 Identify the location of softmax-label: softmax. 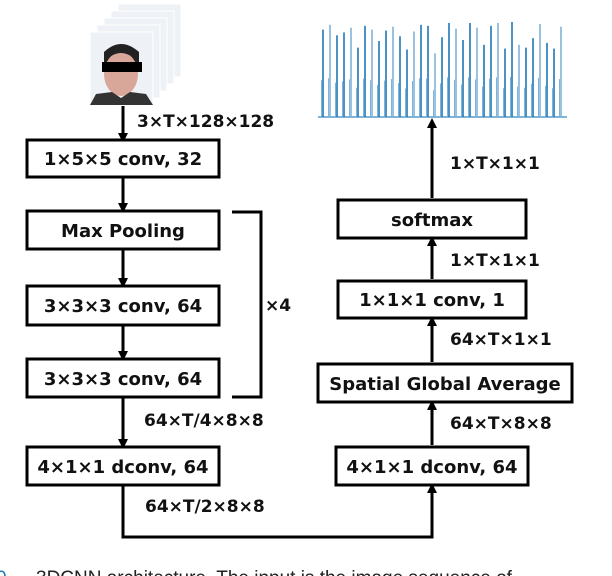
(432, 220).